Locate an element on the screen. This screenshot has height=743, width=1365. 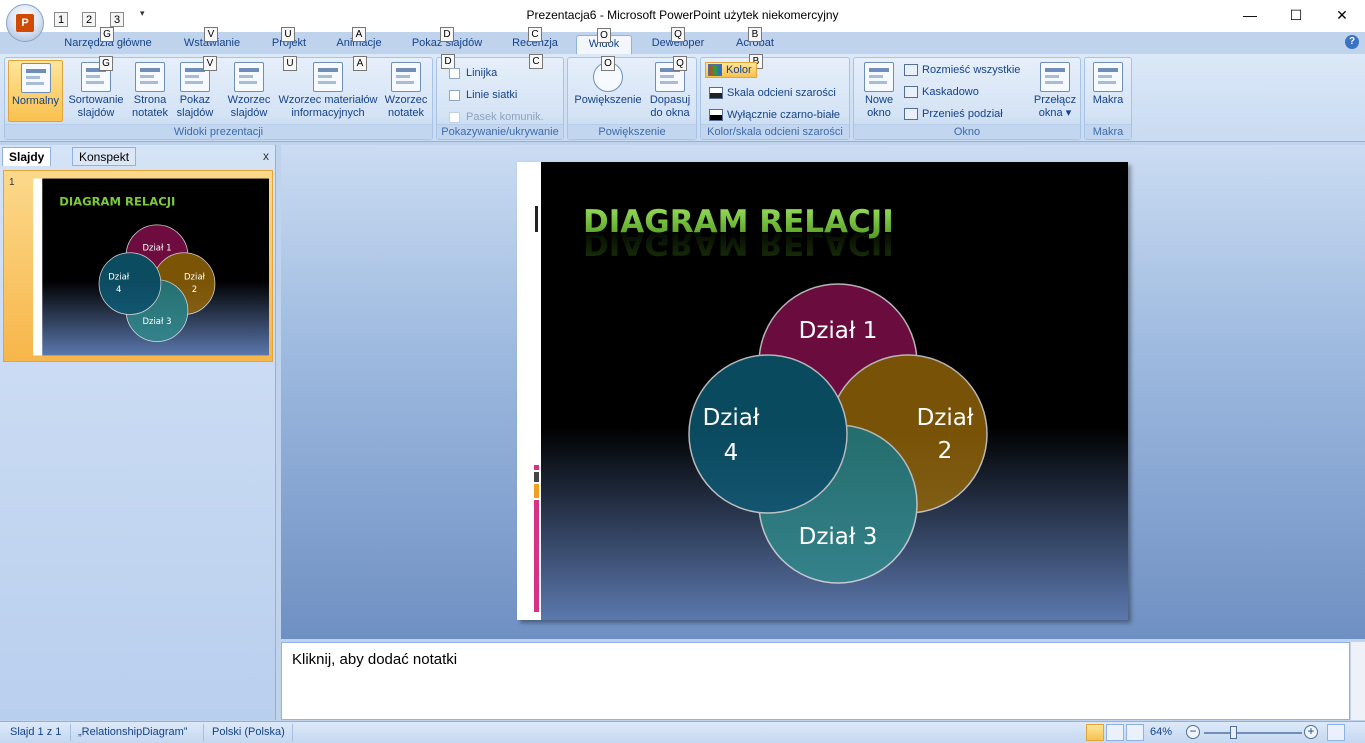
tab-animations: Animacje A is located at coordinates (359, 40).